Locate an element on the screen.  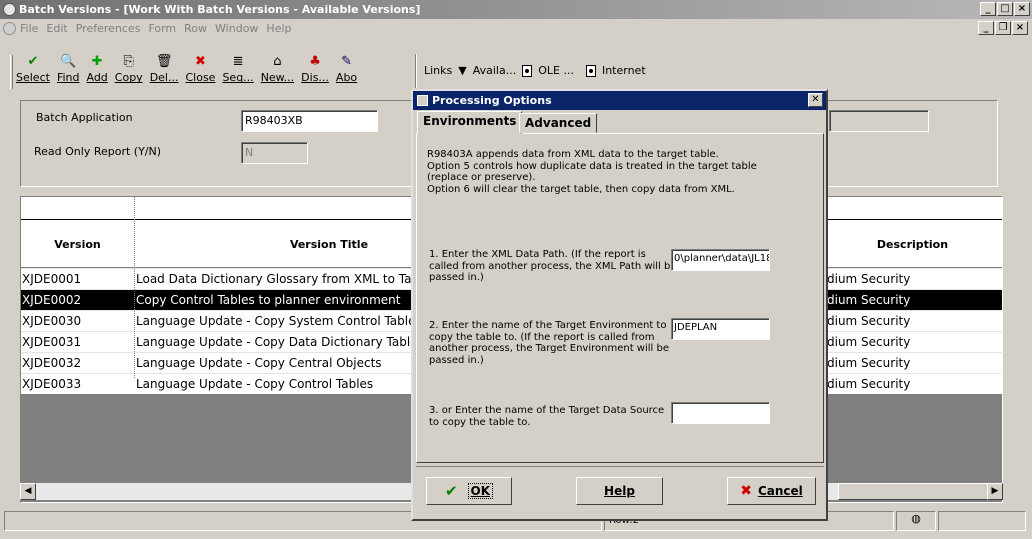
close-window-icon: × is located at coordinates (1022, 9).